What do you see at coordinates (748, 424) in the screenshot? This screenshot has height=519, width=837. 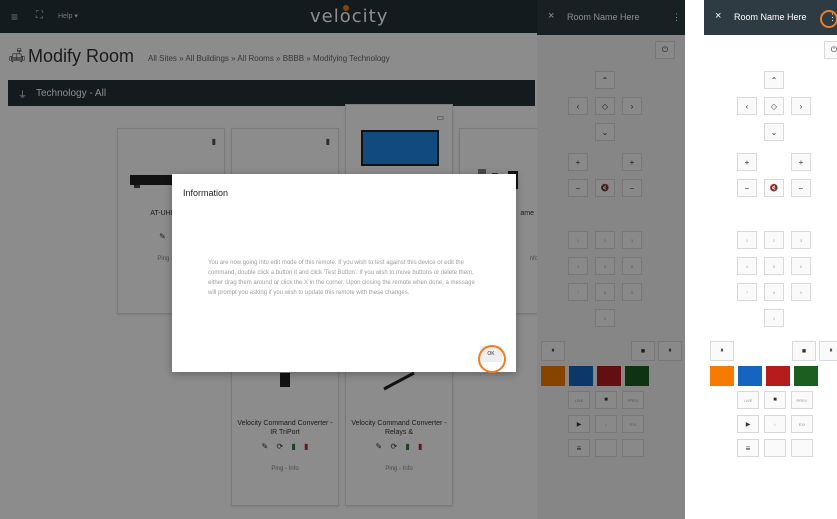 I see `play-button: ▶` at bounding box center [748, 424].